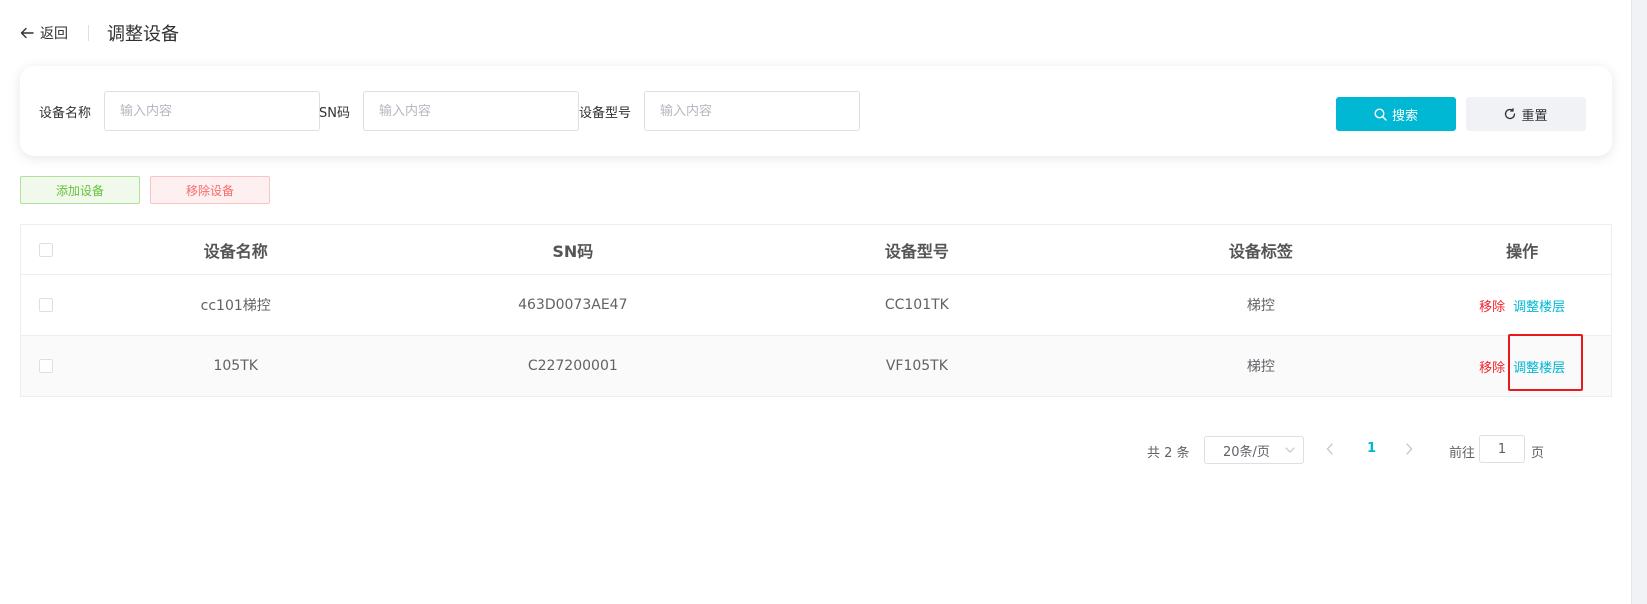 The width and height of the screenshot is (1647, 604). I want to click on page-title: 调整设备, so click(143, 34).